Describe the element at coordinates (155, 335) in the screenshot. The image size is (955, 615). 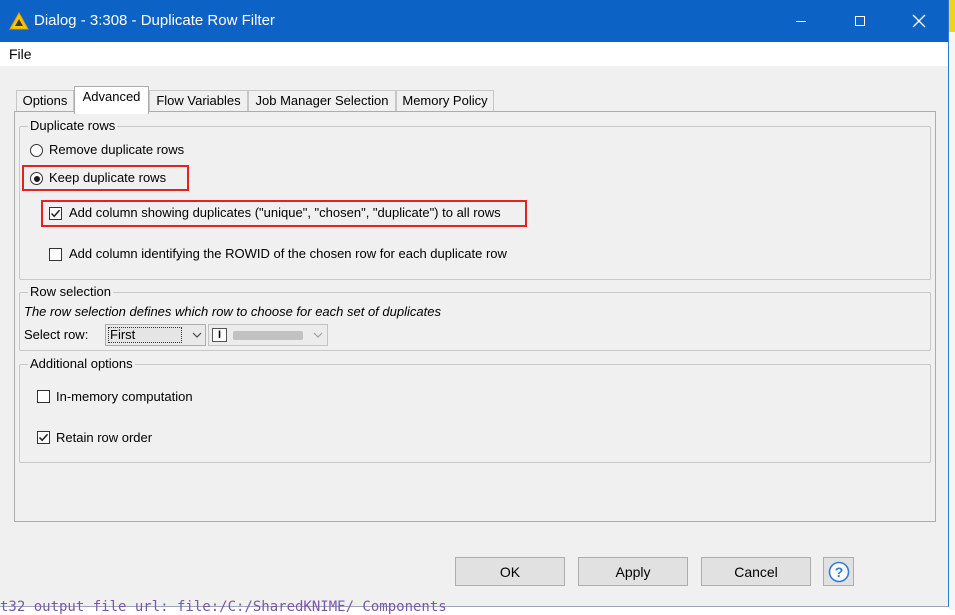
I see `select-row-dropdown: First` at that location.